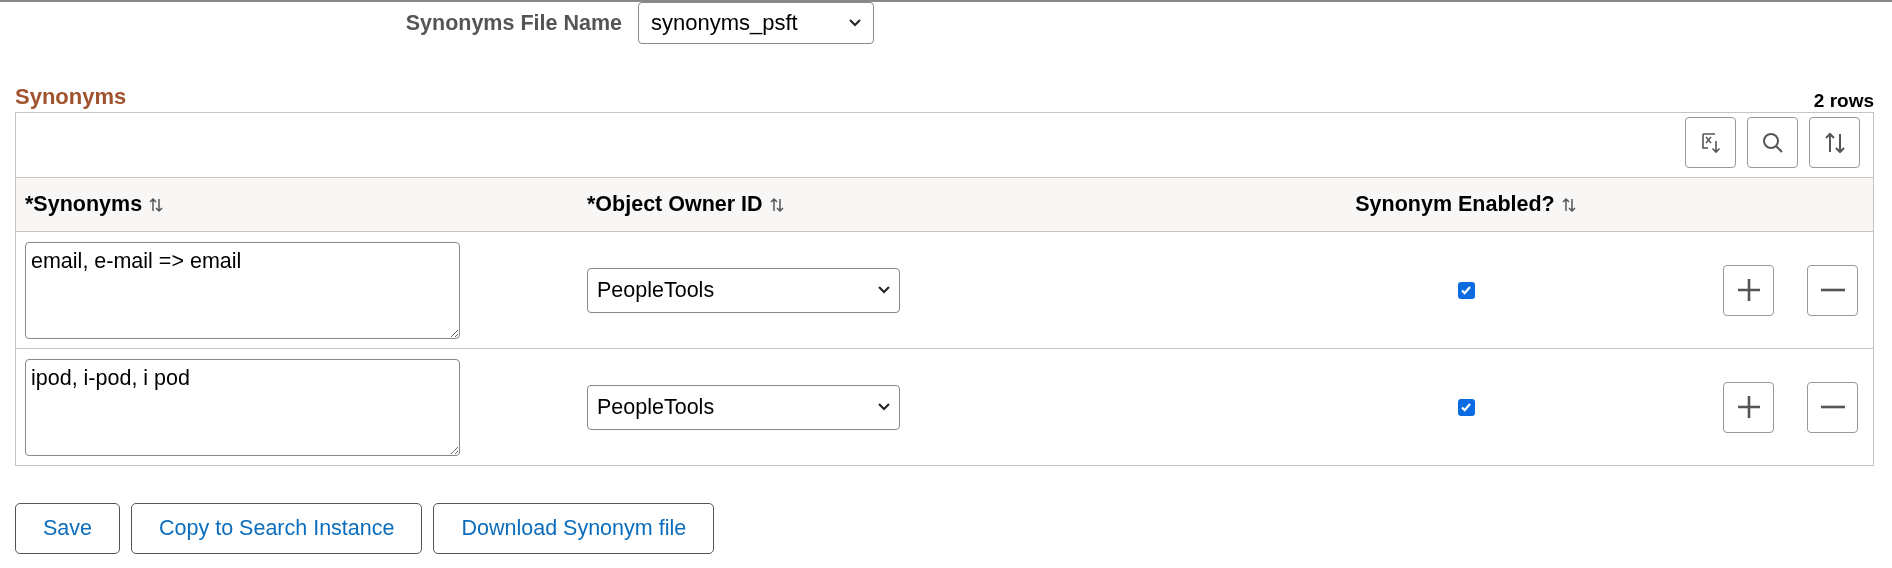 The image size is (1892, 568). Describe the element at coordinates (1710, 142) in the screenshot. I see `export-button` at that location.